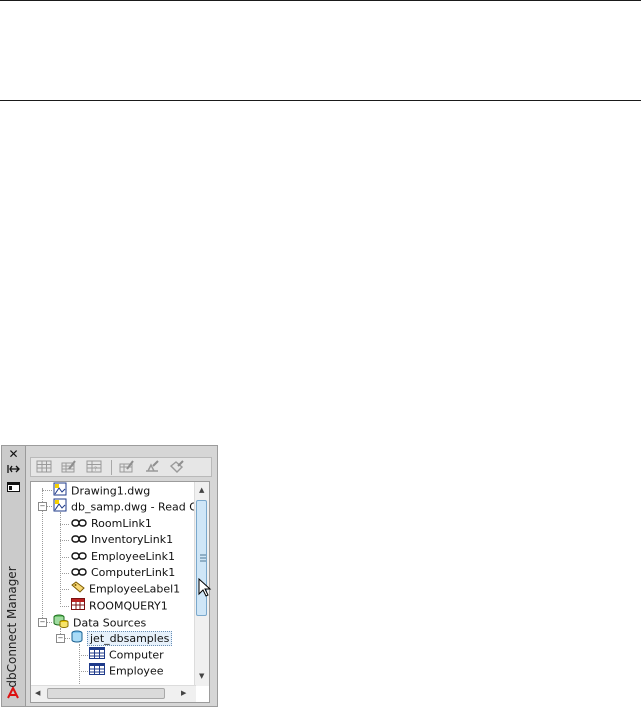 Image resolution: width=641 pixels, height=709 pixels. I want to click on separator-line, so click(320, 100).